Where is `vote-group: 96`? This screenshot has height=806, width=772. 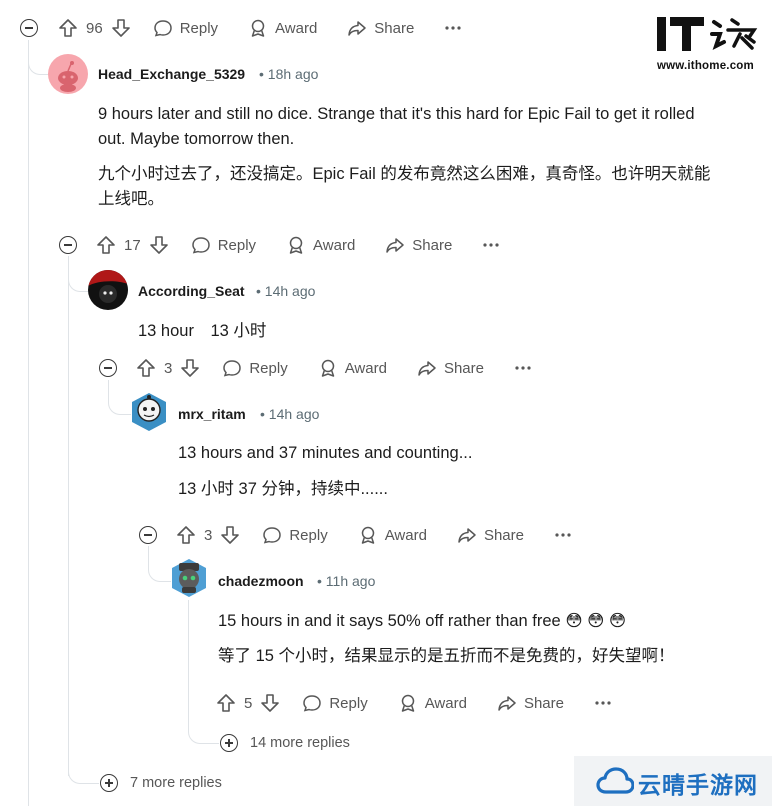
vote-group: 96 is located at coordinates (94, 28).